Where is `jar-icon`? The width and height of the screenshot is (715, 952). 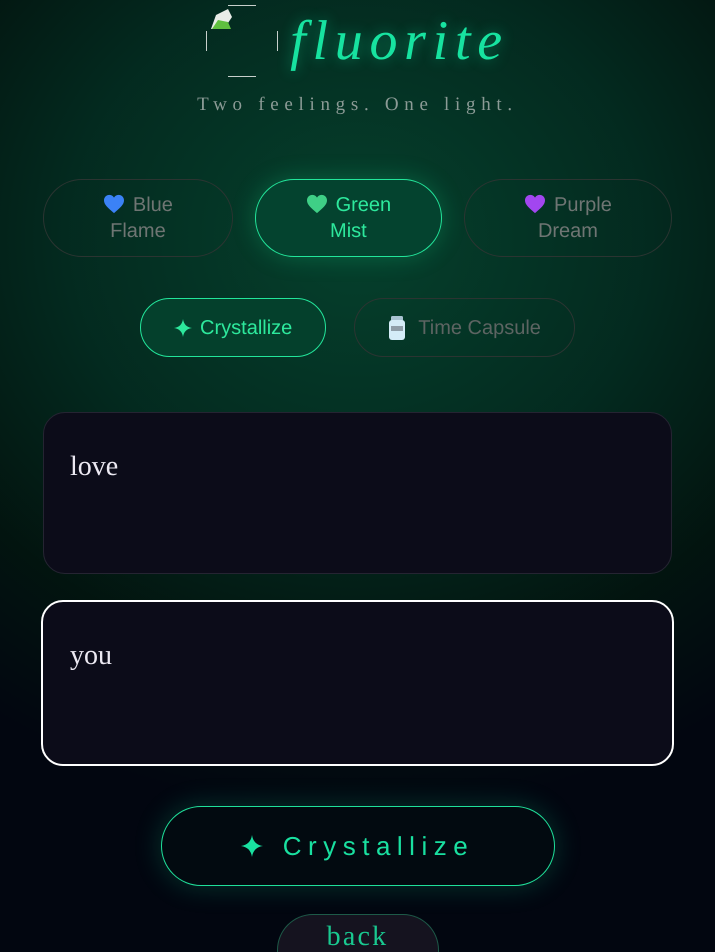 jar-icon is located at coordinates (397, 328).